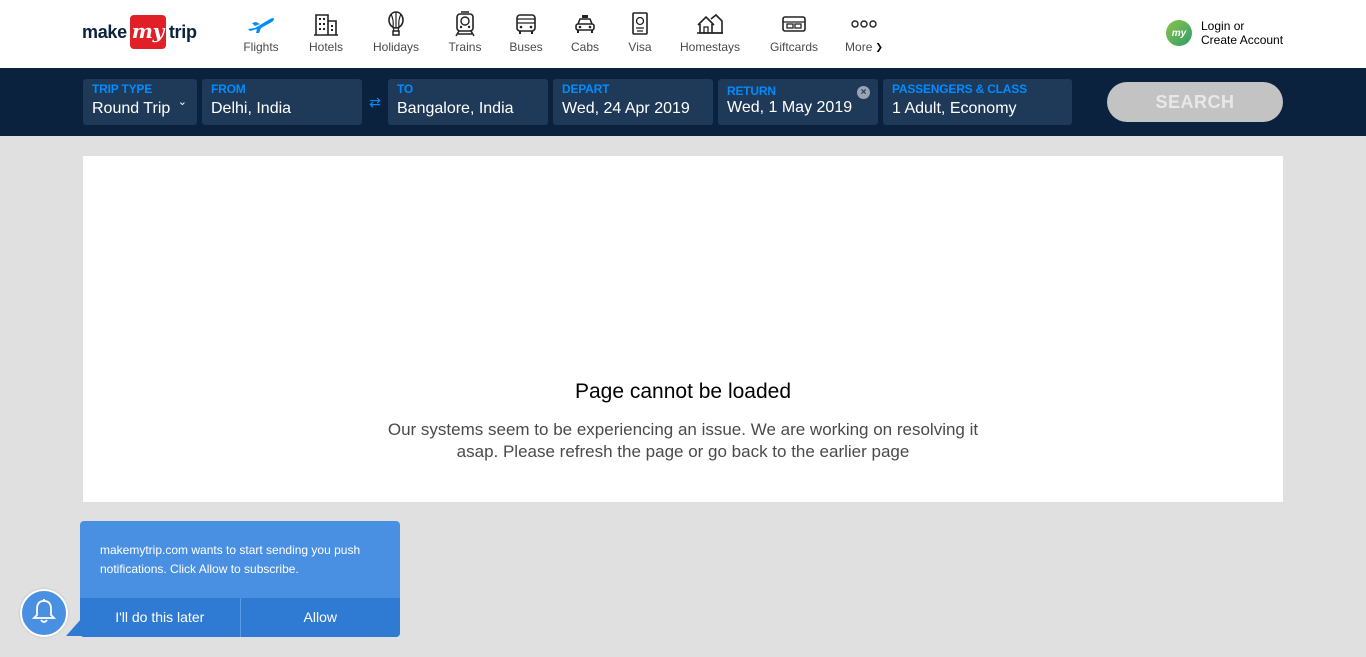  I want to click on homestay-icon, so click(710, 24).